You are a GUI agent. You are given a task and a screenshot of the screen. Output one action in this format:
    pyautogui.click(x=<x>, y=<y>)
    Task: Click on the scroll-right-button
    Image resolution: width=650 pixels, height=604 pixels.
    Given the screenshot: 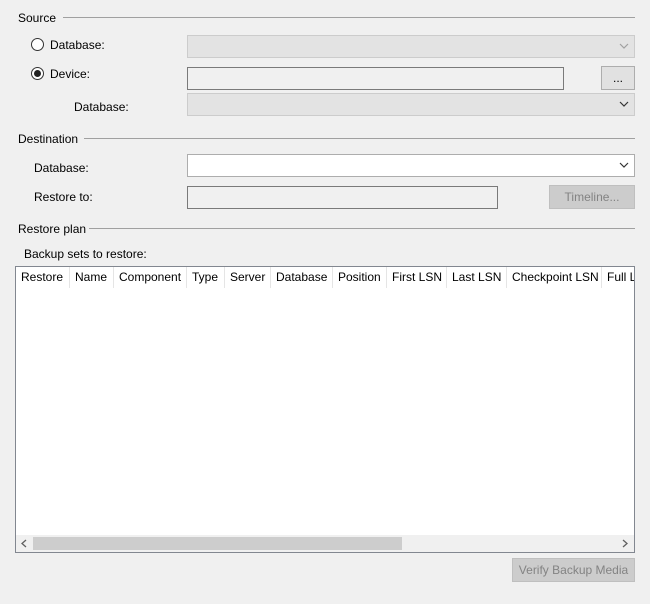 What is the action you would take?
    pyautogui.click(x=625, y=543)
    